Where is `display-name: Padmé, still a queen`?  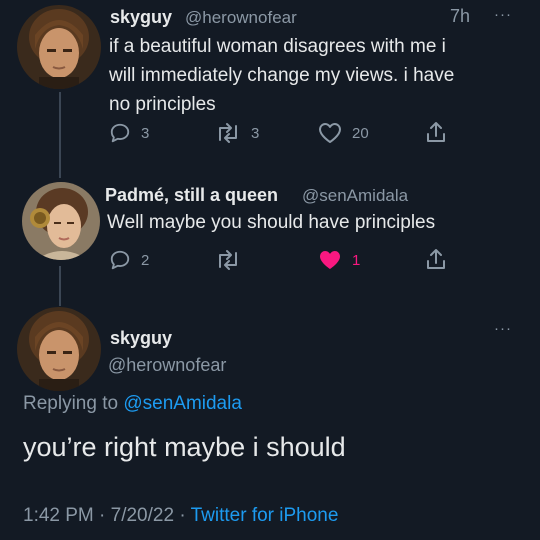
display-name: Padmé, still a queen is located at coordinates (191, 195).